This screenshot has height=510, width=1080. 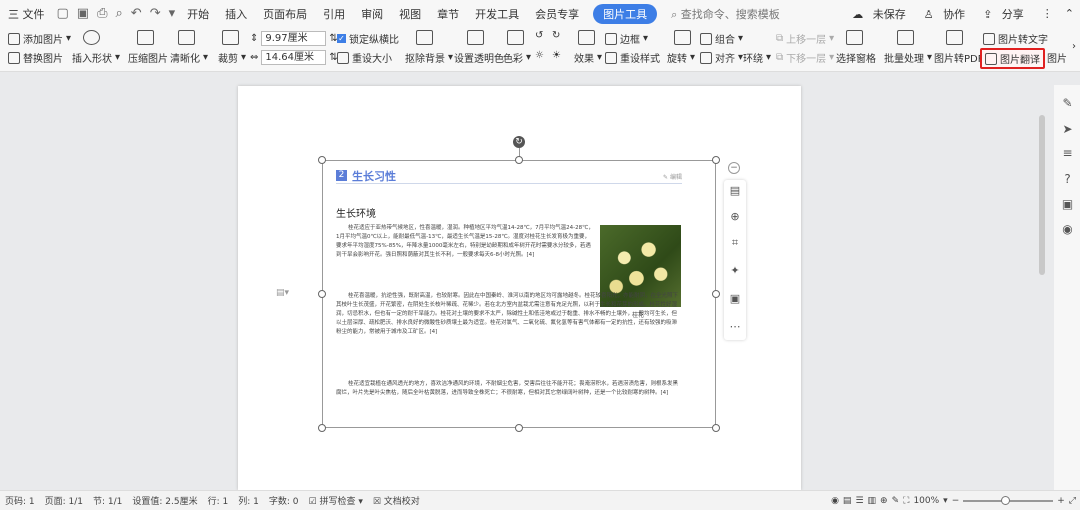 What do you see at coordinates (1067, 179) in the screenshot?
I see `help-icon: ?` at bounding box center [1067, 179].